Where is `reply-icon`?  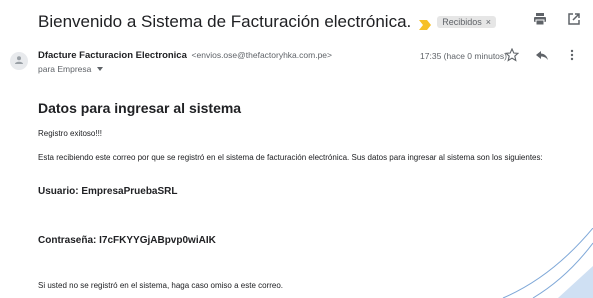
reply-icon is located at coordinates (543, 56).